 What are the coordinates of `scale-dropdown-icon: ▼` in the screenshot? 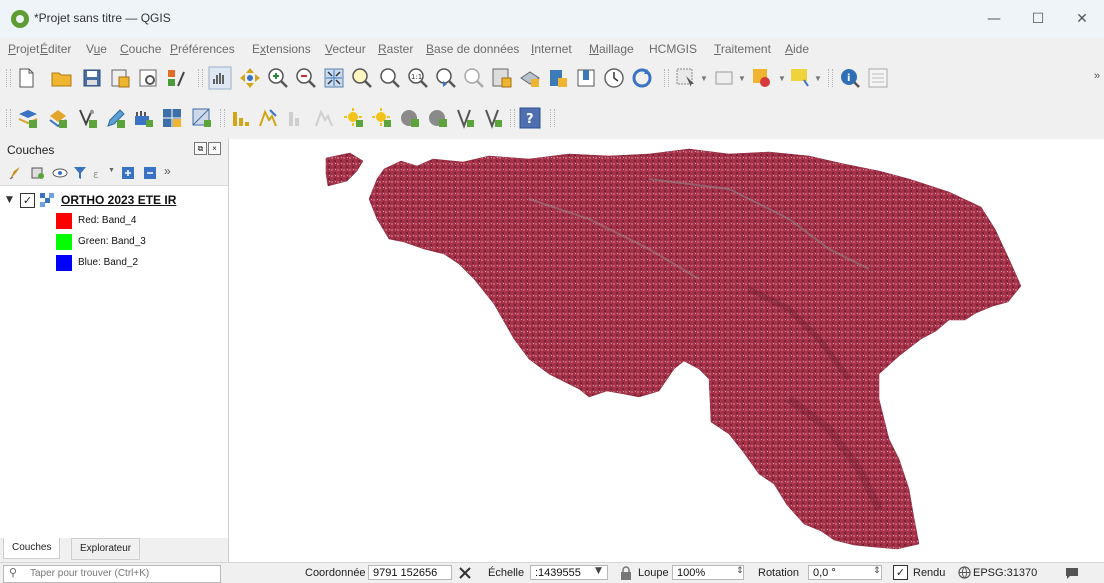 It's located at (598, 571).